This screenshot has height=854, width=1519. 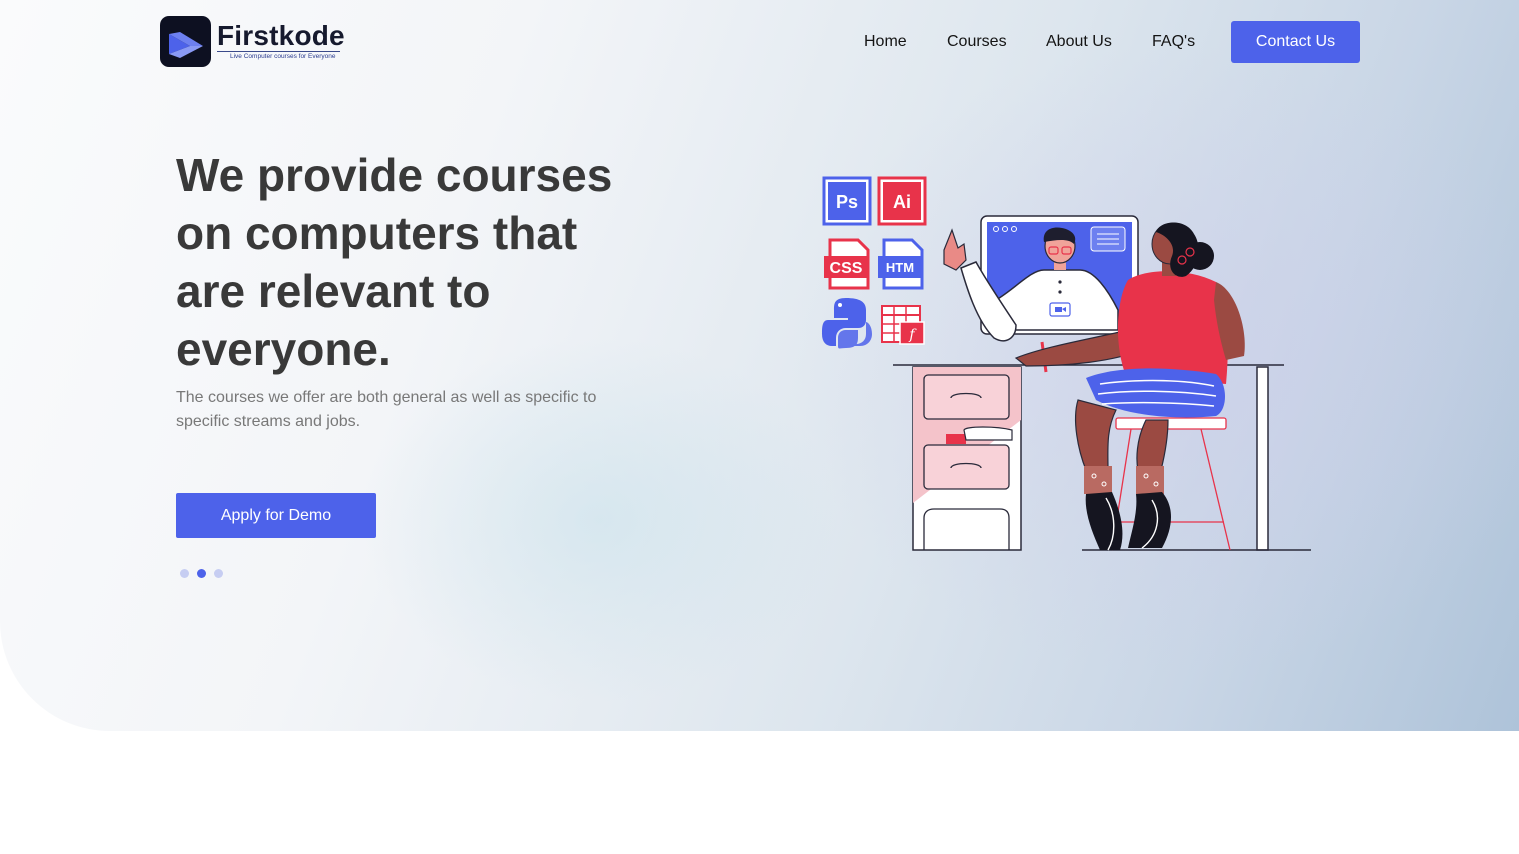 I want to click on illustrator-icon: Ai, so click(x=902, y=201).